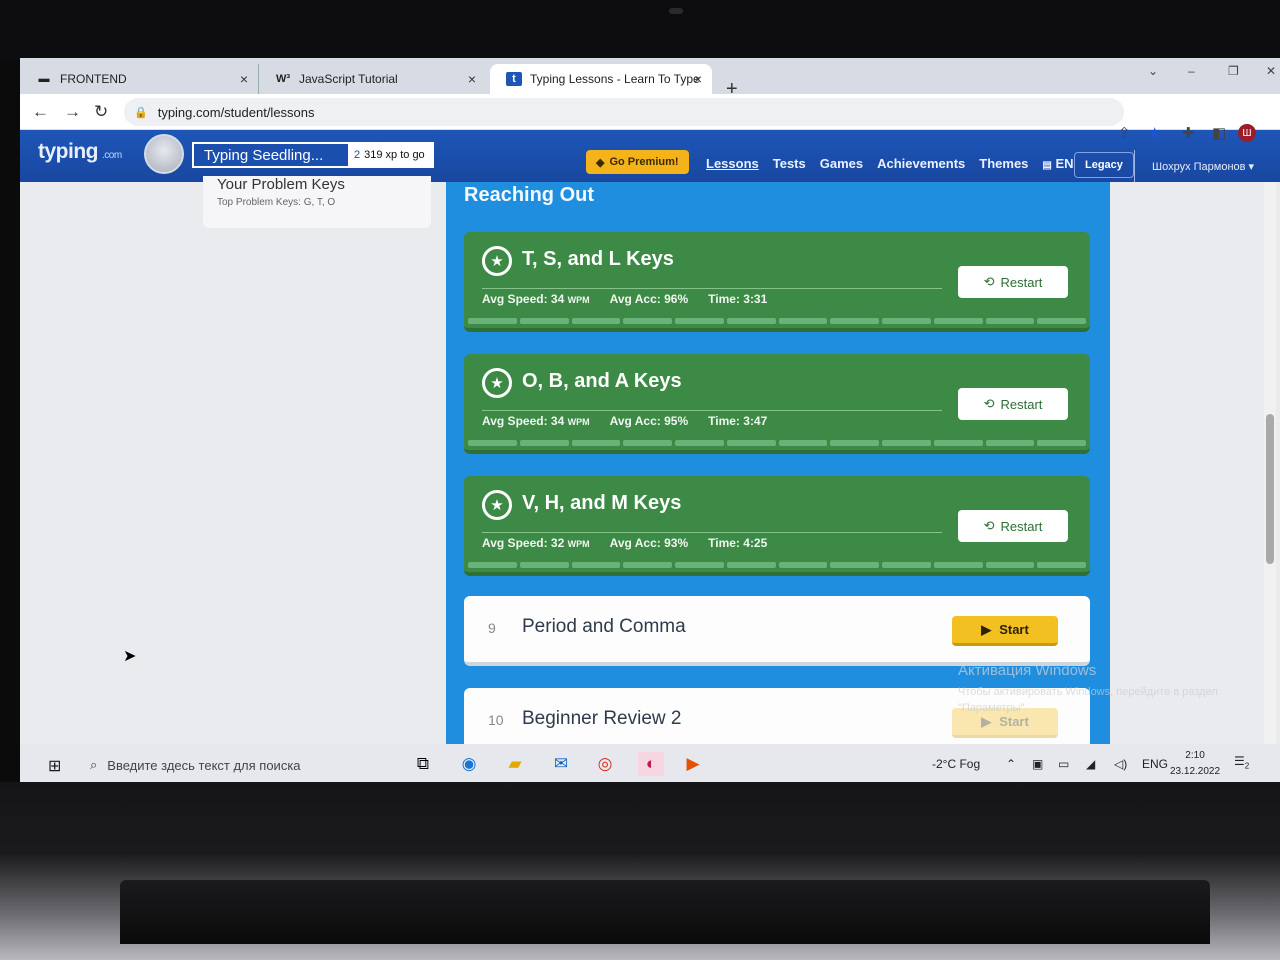 This screenshot has width=1280, height=960. I want to click on reload-icon: ↻, so click(101, 112).